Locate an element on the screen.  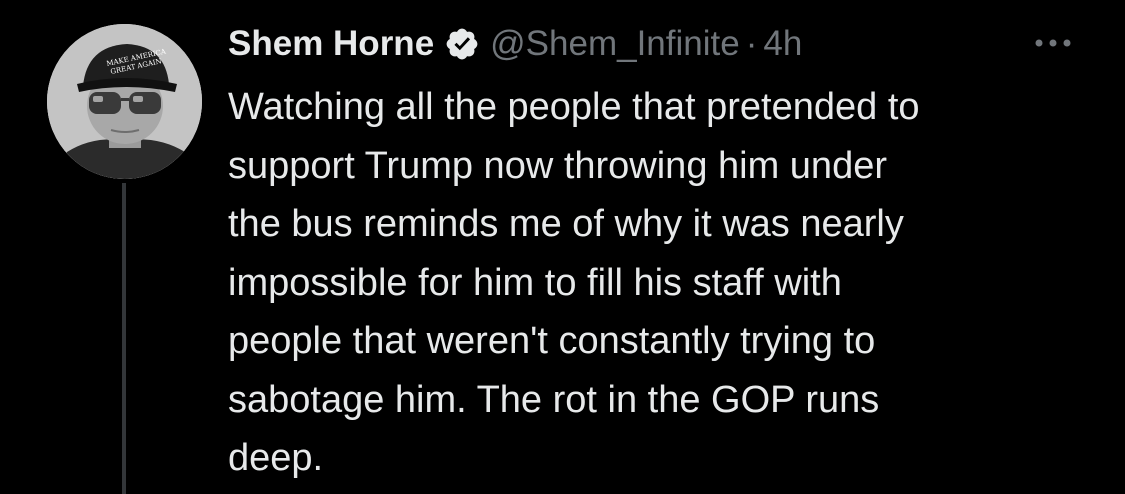
display-name: Shem Horne is located at coordinates (331, 44).